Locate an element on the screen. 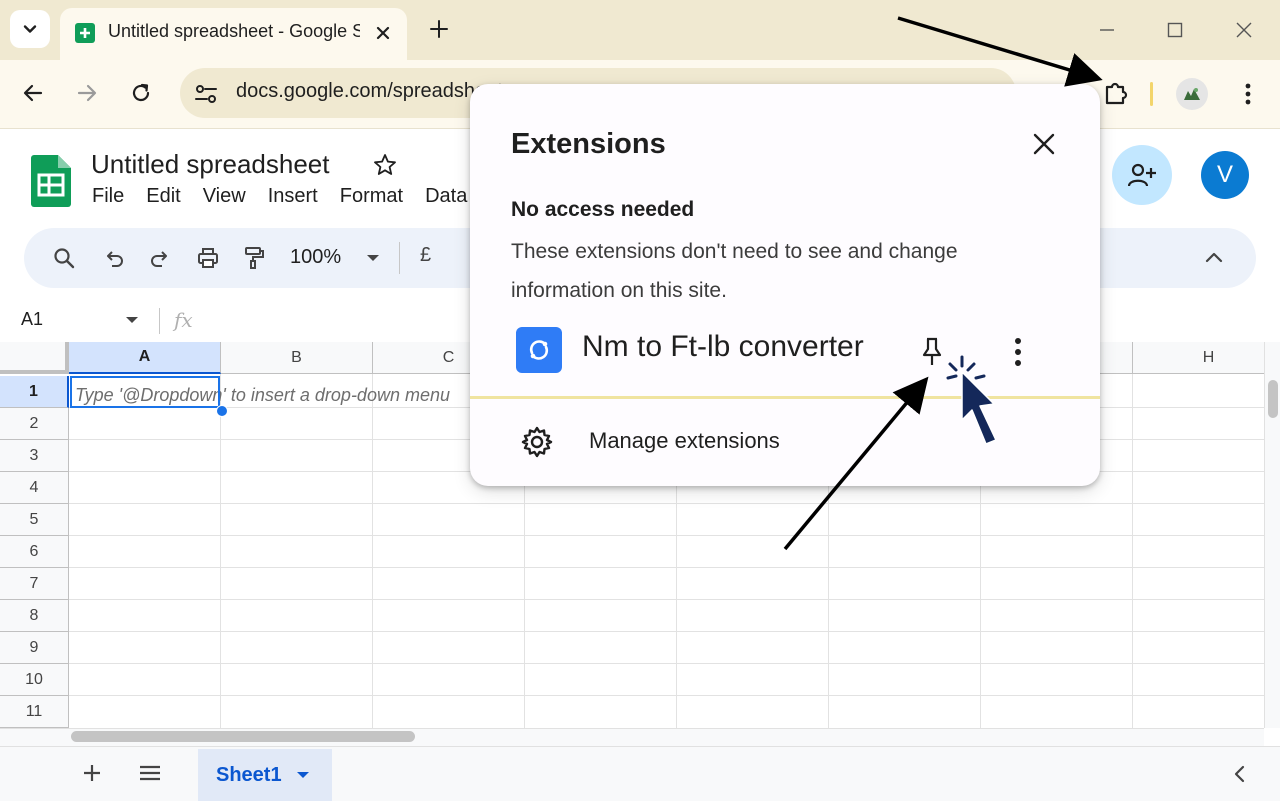 The image size is (1280, 801). side-panel-toggle is located at coordinates (1239, 774).